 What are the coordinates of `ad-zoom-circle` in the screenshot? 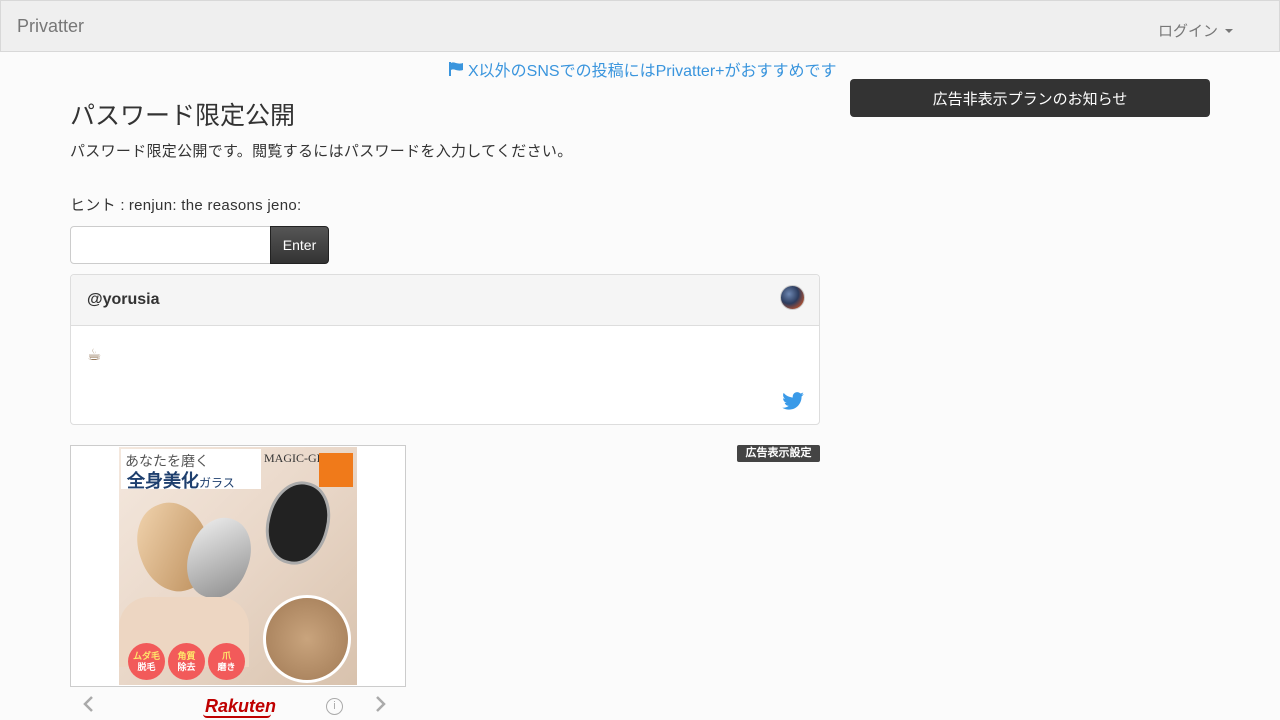 It's located at (307, 639).